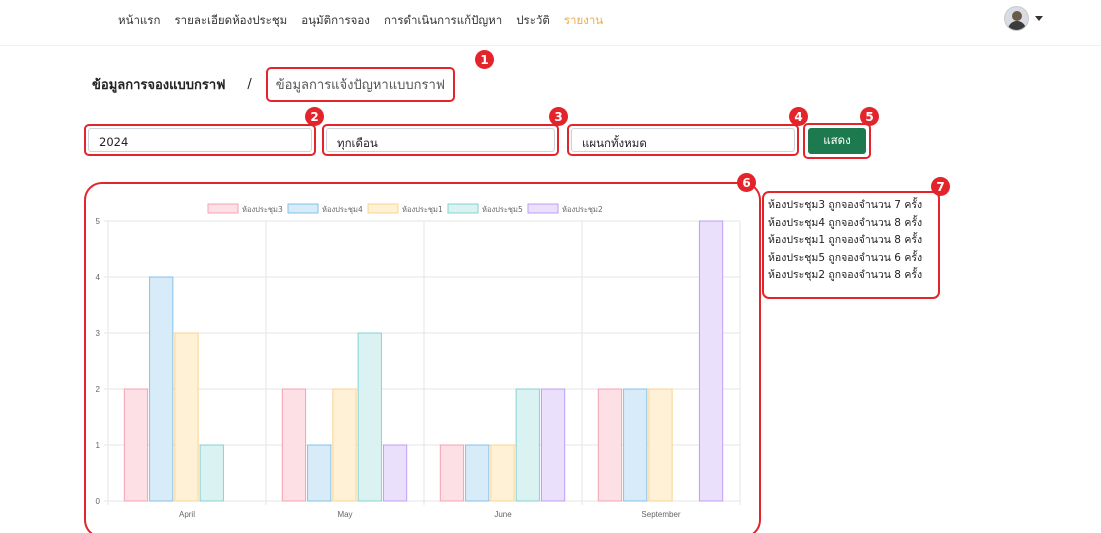  What do you see at coordinates (746, 182) in the screenshot?
I see `marker-badge-6: 6` at bounding box center [746, 182].